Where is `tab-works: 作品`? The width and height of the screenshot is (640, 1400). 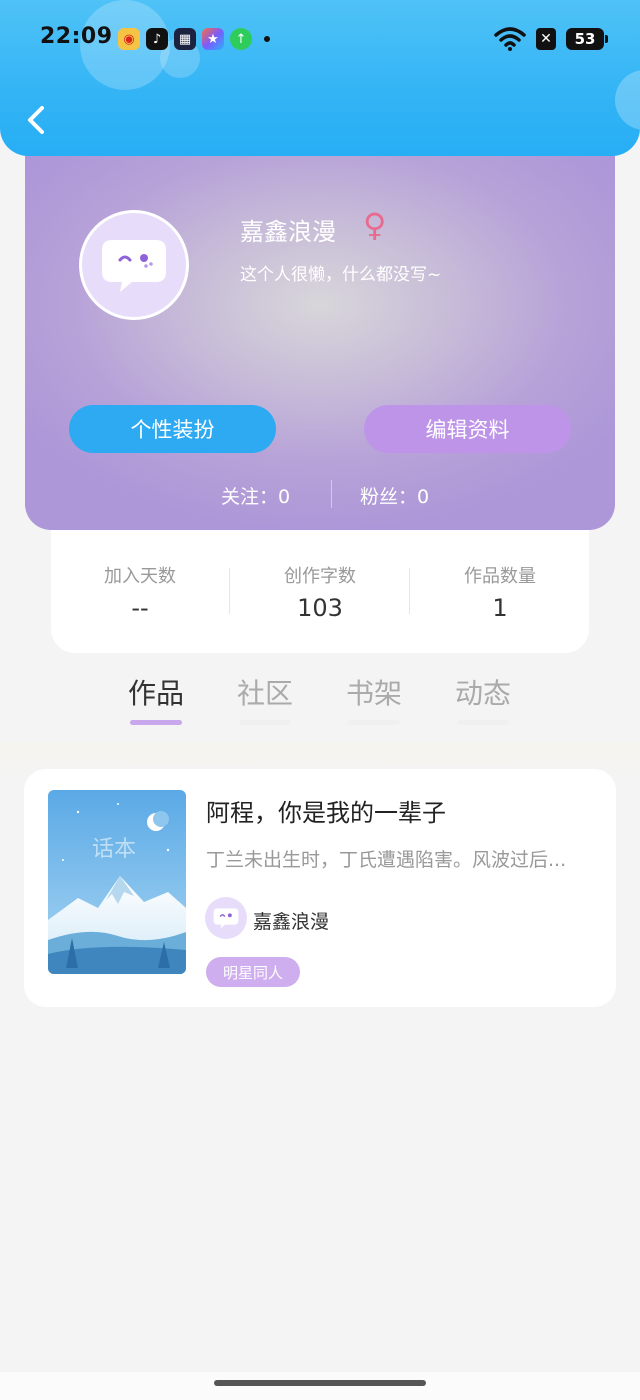
tab-works: 作品 is located at coordinates (156, 698).